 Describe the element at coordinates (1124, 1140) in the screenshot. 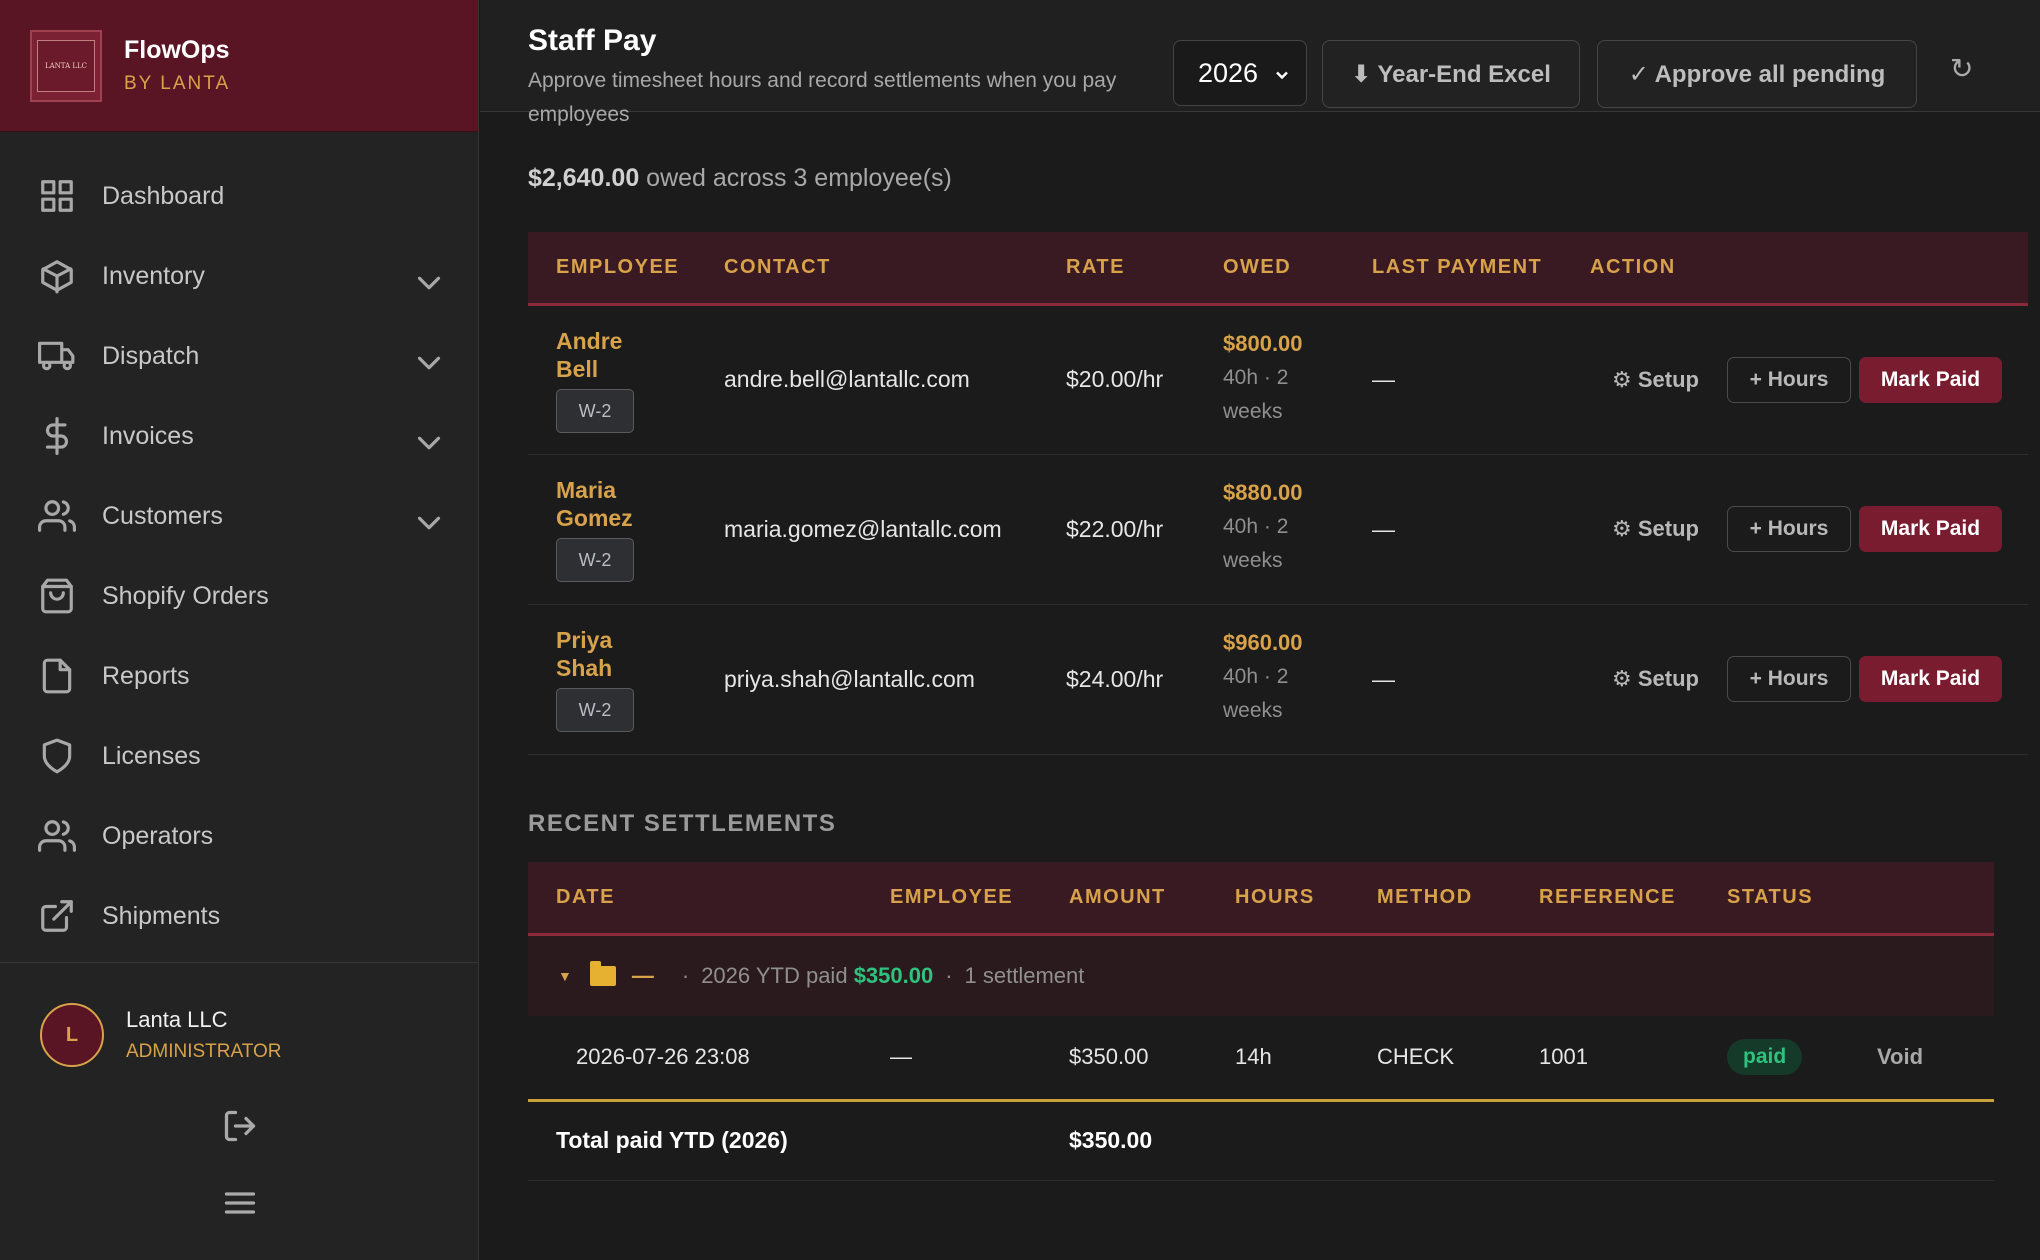

I see `total-amount: $350.00` at that location.